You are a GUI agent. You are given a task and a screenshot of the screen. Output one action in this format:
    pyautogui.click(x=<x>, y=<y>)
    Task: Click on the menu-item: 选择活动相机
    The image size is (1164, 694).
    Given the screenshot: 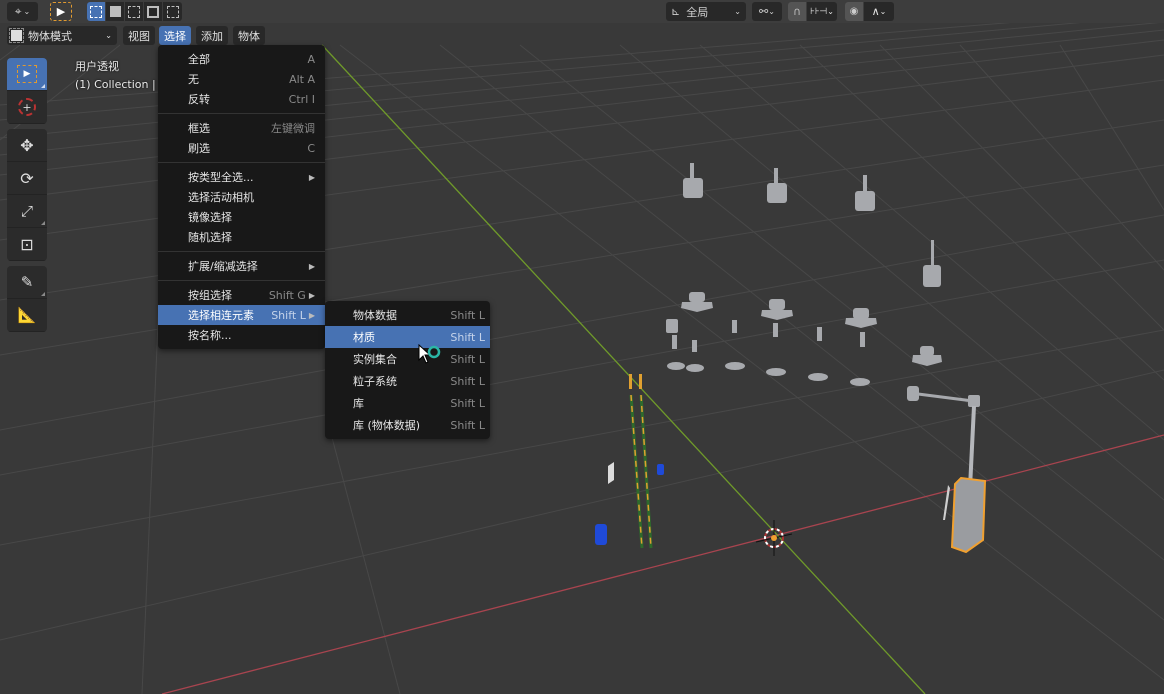 What is the action you would take?
    pyautogui.click(x=241, y=197)
    